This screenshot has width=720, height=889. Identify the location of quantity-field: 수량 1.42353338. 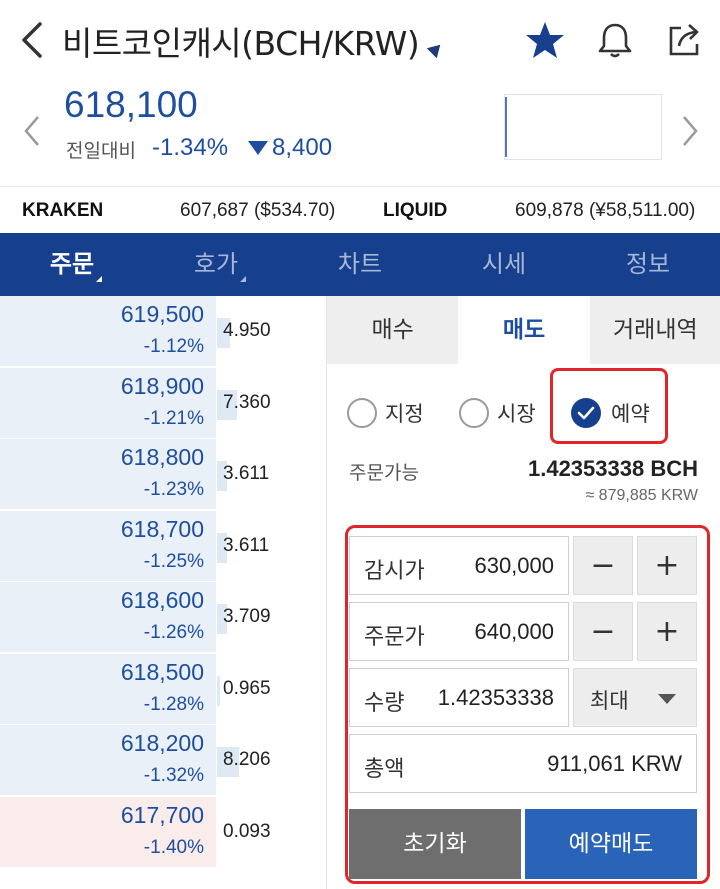
(459, 697).